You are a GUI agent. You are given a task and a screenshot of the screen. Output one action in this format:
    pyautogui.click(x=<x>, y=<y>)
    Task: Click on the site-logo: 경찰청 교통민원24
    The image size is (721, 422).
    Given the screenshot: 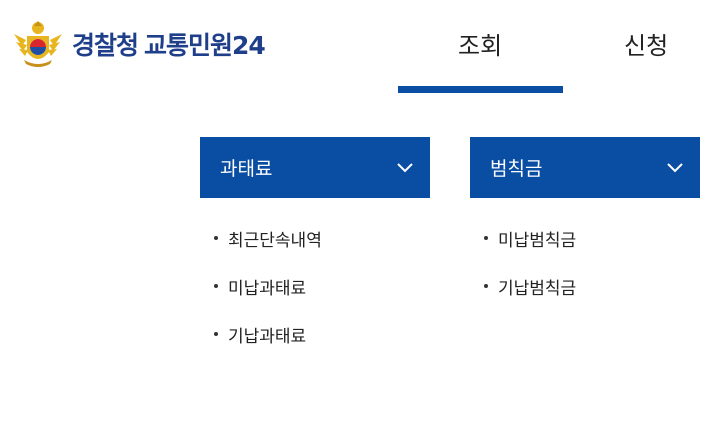 What is the action you would take?
    pyautogui.click(x=139, y=44)
    